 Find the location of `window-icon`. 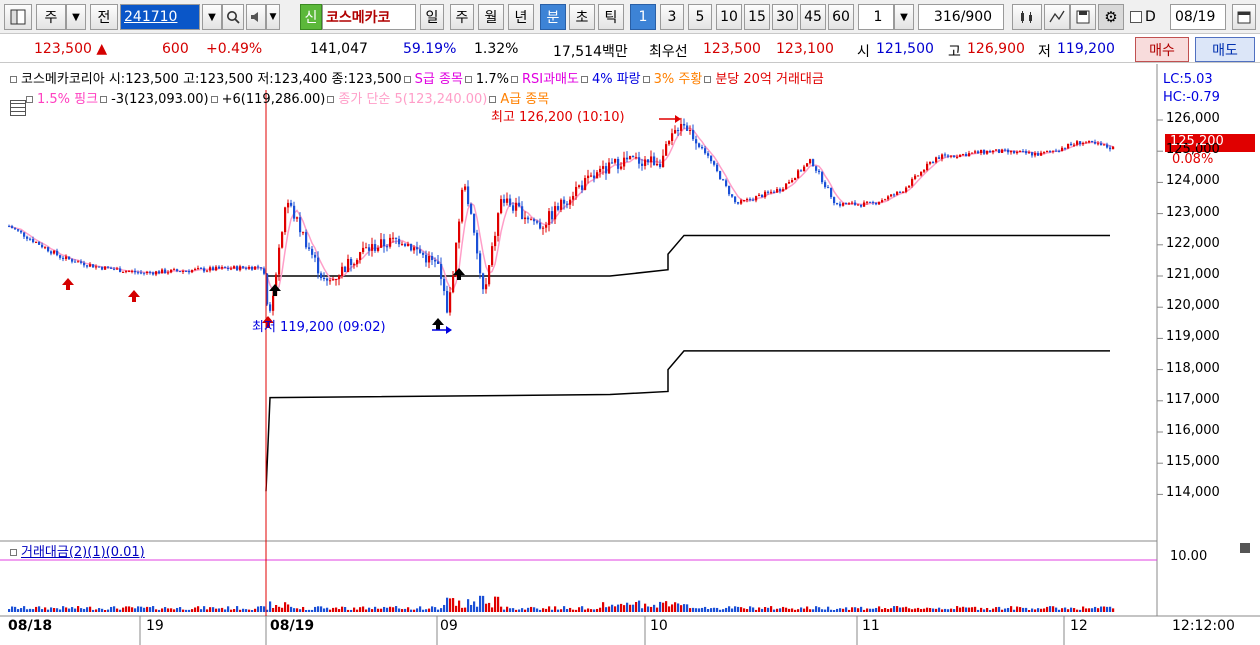

window-icon is located at coordinates (18, 17).